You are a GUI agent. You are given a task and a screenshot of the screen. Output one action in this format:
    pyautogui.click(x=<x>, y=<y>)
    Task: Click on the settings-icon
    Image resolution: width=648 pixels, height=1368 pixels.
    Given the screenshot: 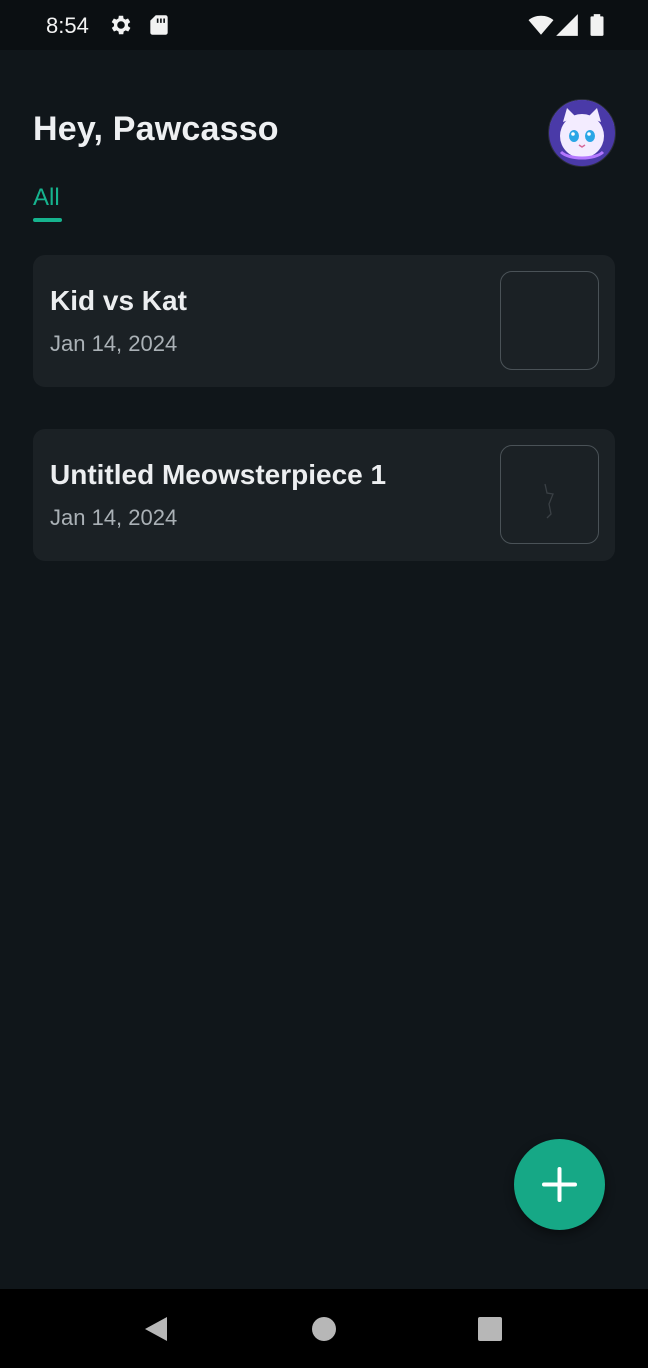 What is the action you would take?
    pyautogui.click(x=121, y=25)
    